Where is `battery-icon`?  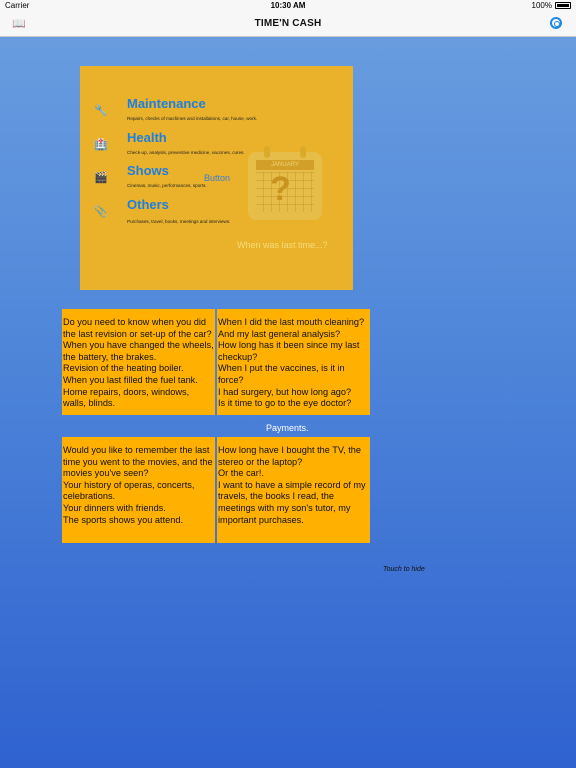
battery-icon is located at coordinates (563, 5).